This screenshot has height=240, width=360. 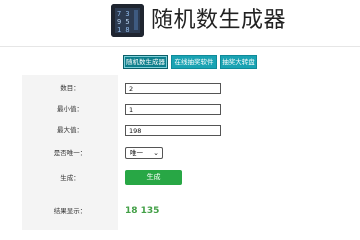 I want to click on nav-online-lottery-software: 在线抽奖软件, so click(x=194, y=62).